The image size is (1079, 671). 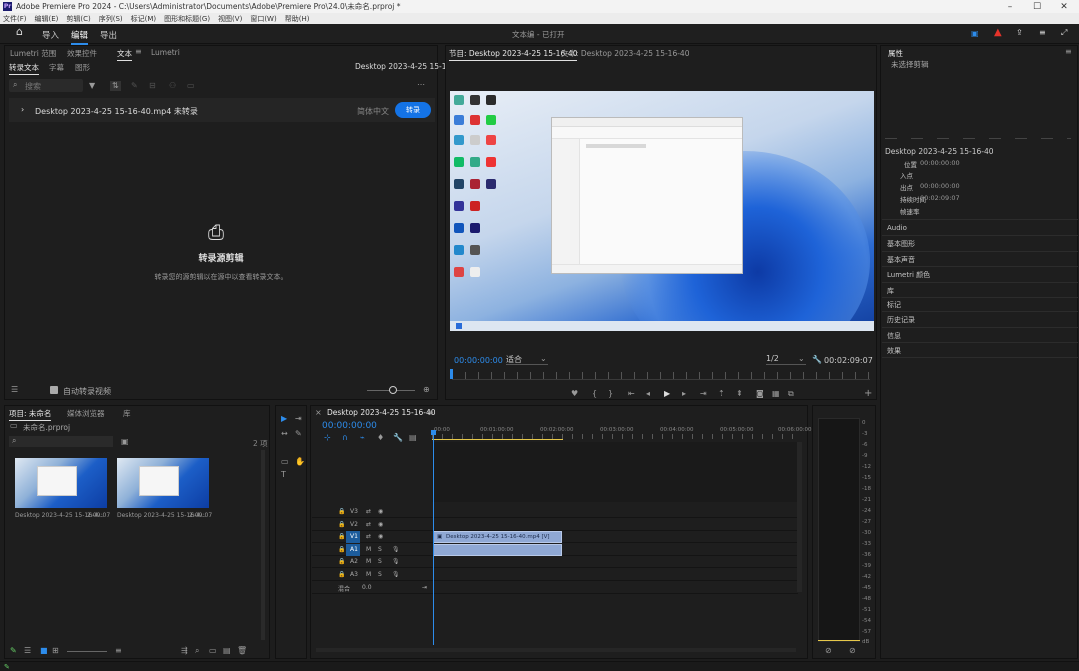 What do you see at coordinates (15, 19) in the screenshot?
I see `menu-file: 文件(F)` at bounding box center [15, 19].